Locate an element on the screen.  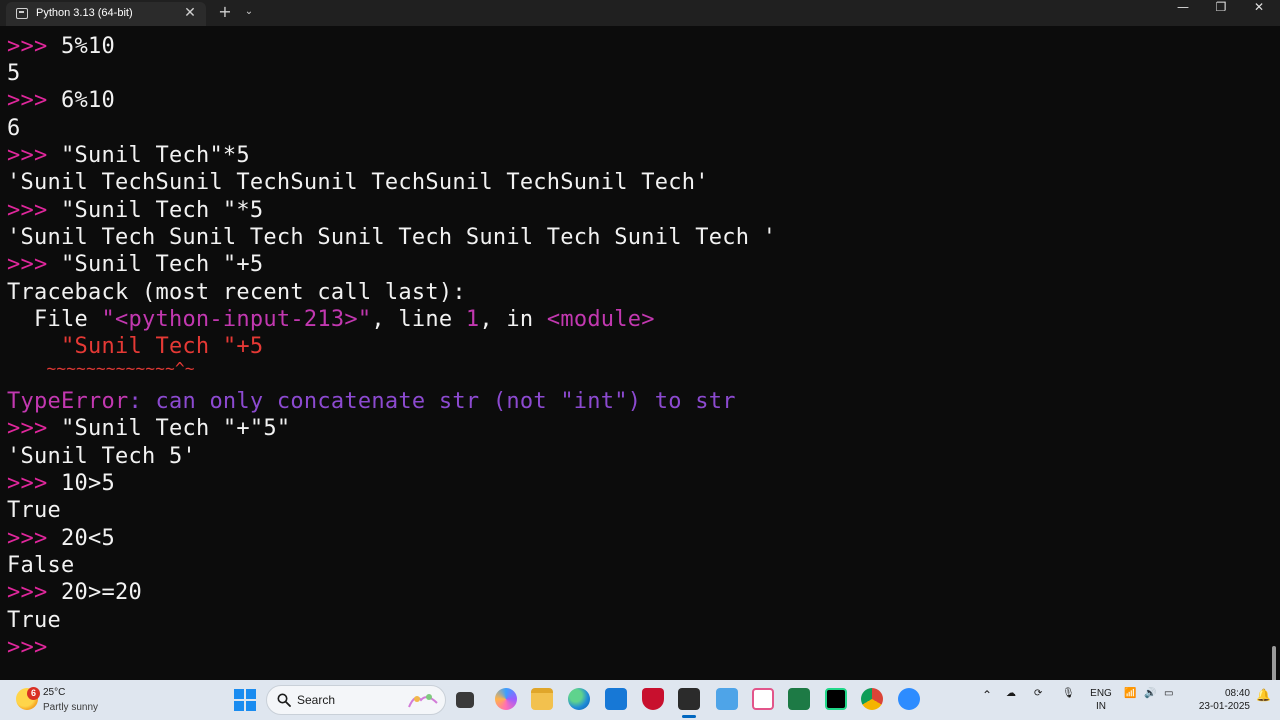
terminal-line: >>> 5%10 is located at coordinates (61, 46).